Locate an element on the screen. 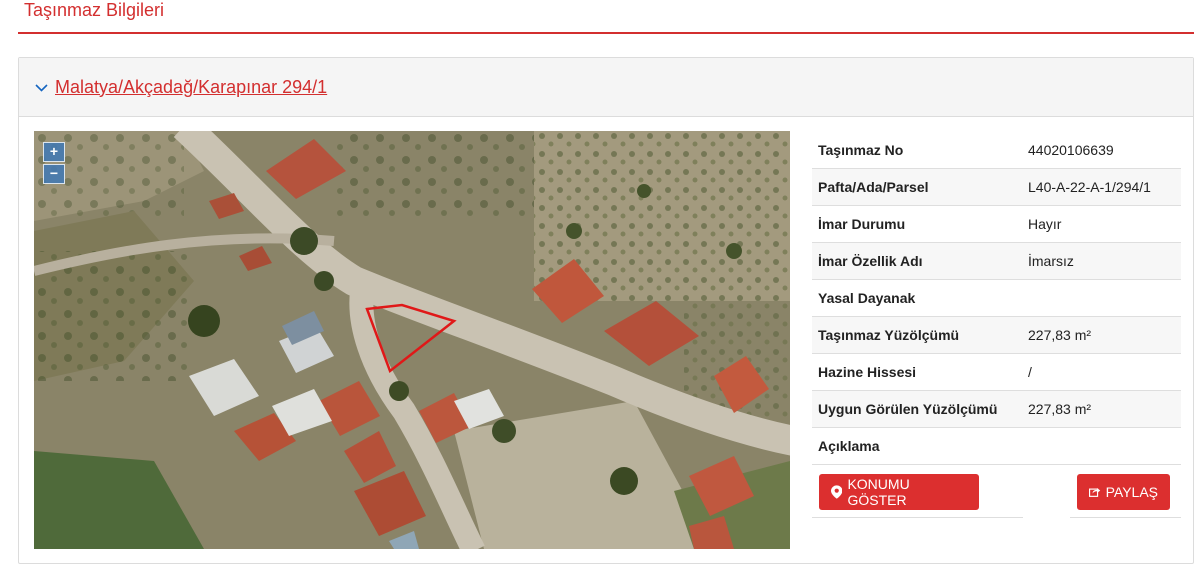 The image size is (1200, 574). table-row: Açıklama is located at coordinates (996, 446).